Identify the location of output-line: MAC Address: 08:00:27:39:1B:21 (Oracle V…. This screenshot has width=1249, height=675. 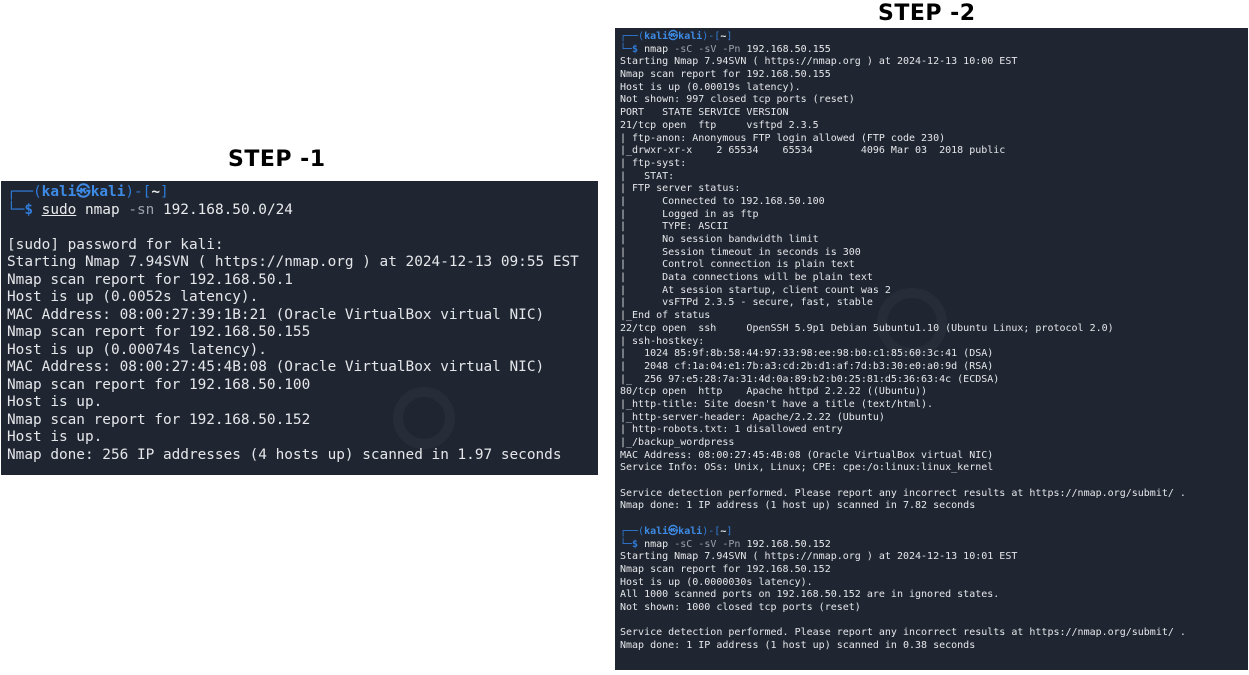
(276, 314).